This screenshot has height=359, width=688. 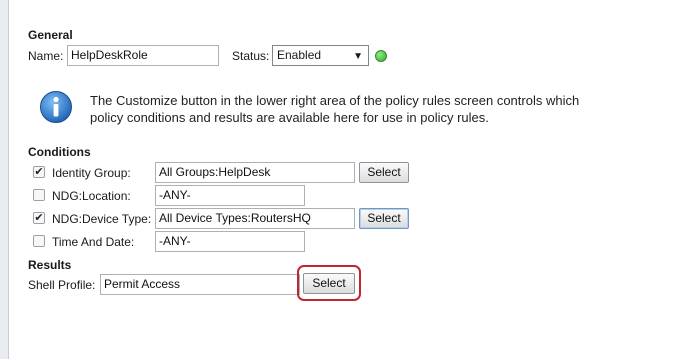 I want to click on name-input: HelpDeskRole, so click(x=143, y=55).